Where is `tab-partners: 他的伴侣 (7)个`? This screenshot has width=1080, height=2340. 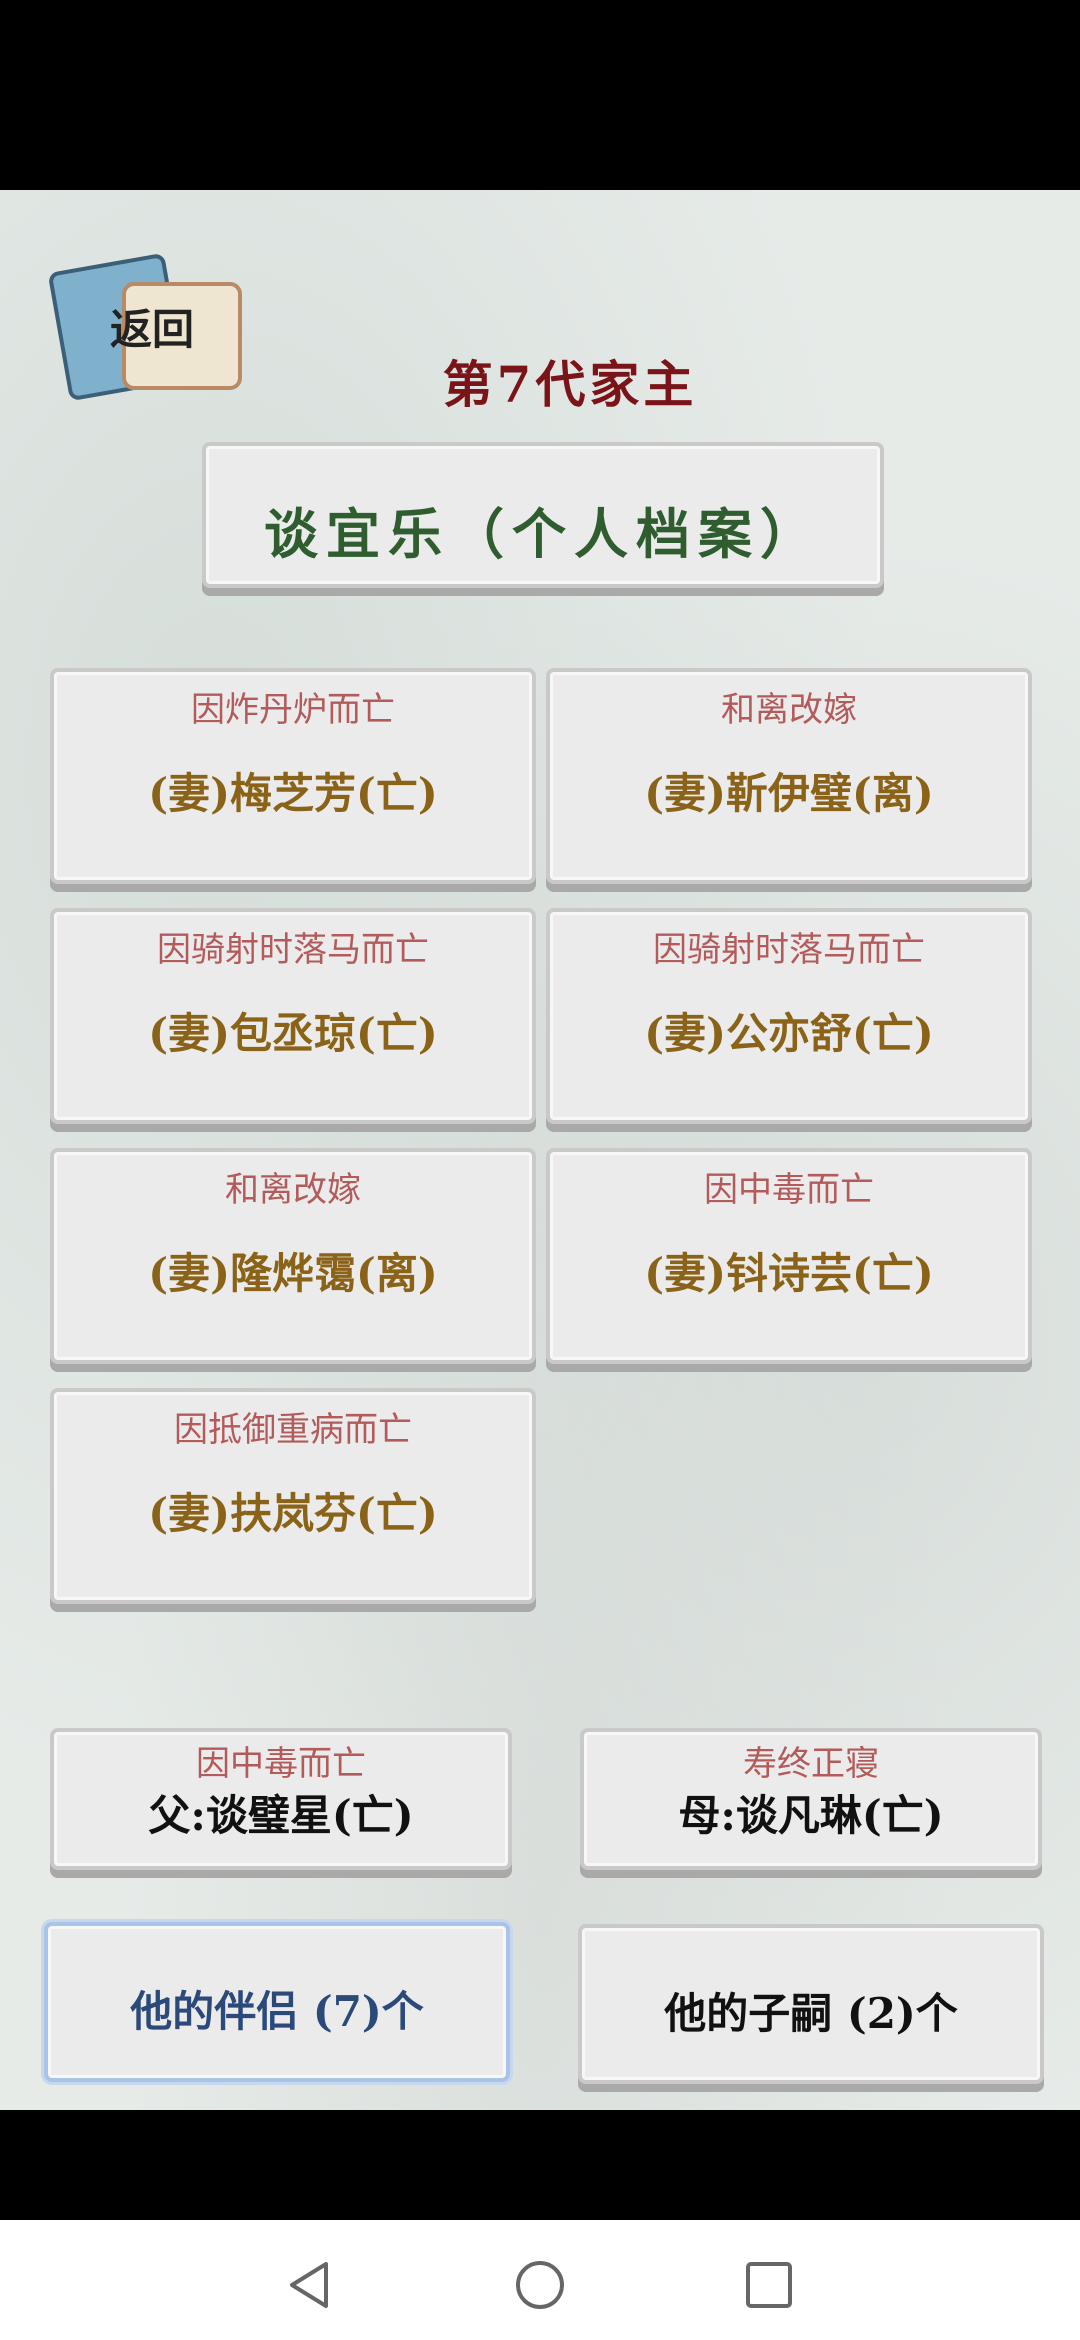
tab-partners: 他的伴侣 (7)个 is located at coordinates (277, 2002).